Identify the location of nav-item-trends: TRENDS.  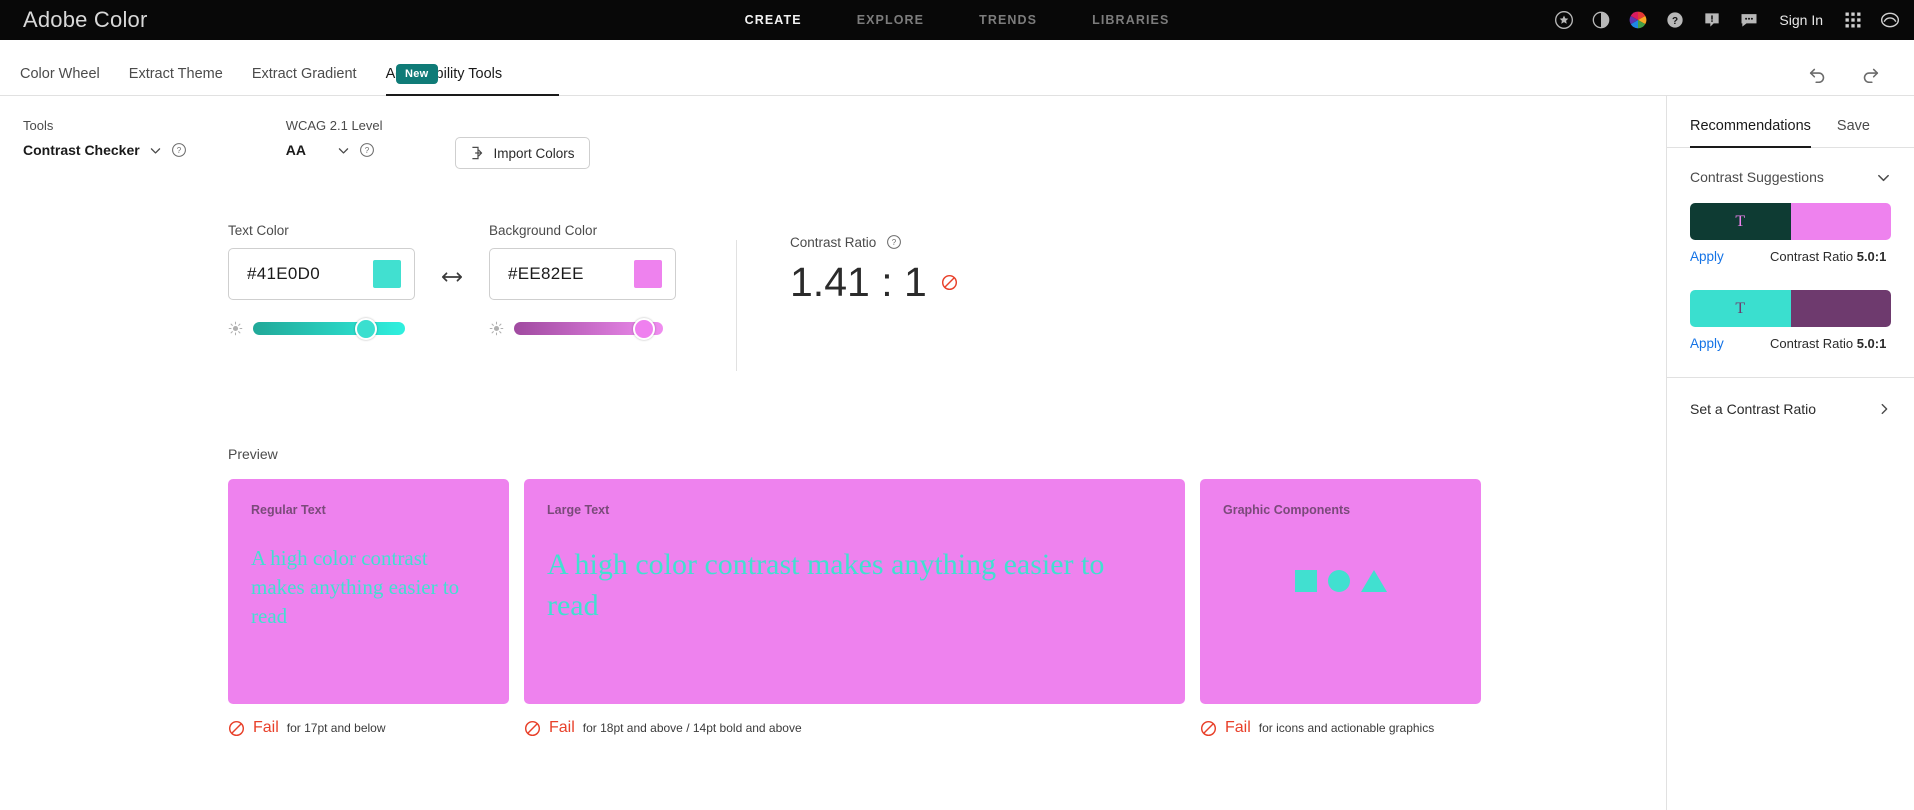
(1008, 20).